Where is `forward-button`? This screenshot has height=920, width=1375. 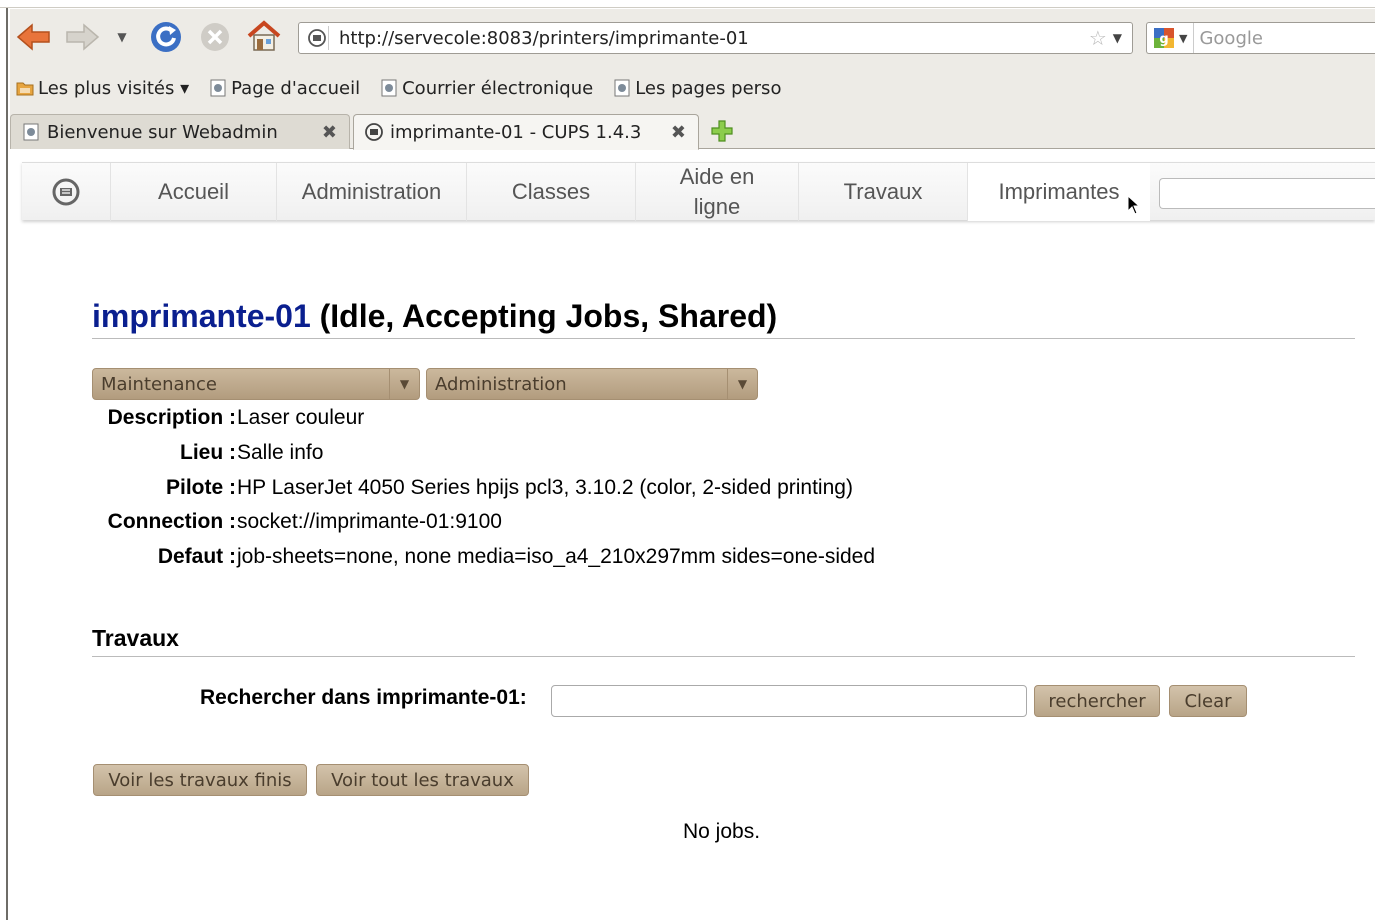
forward-button is located at coordinates (82, 37).